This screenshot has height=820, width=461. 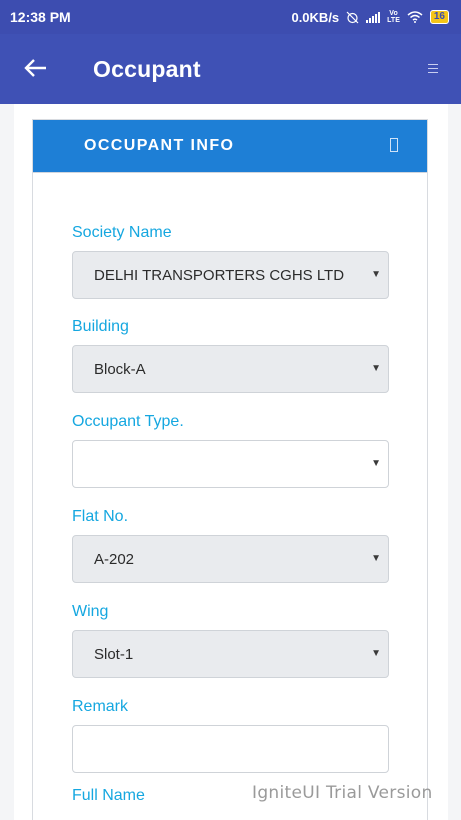 I want to click on battery-icon: 16, so click(x=439, y=17).